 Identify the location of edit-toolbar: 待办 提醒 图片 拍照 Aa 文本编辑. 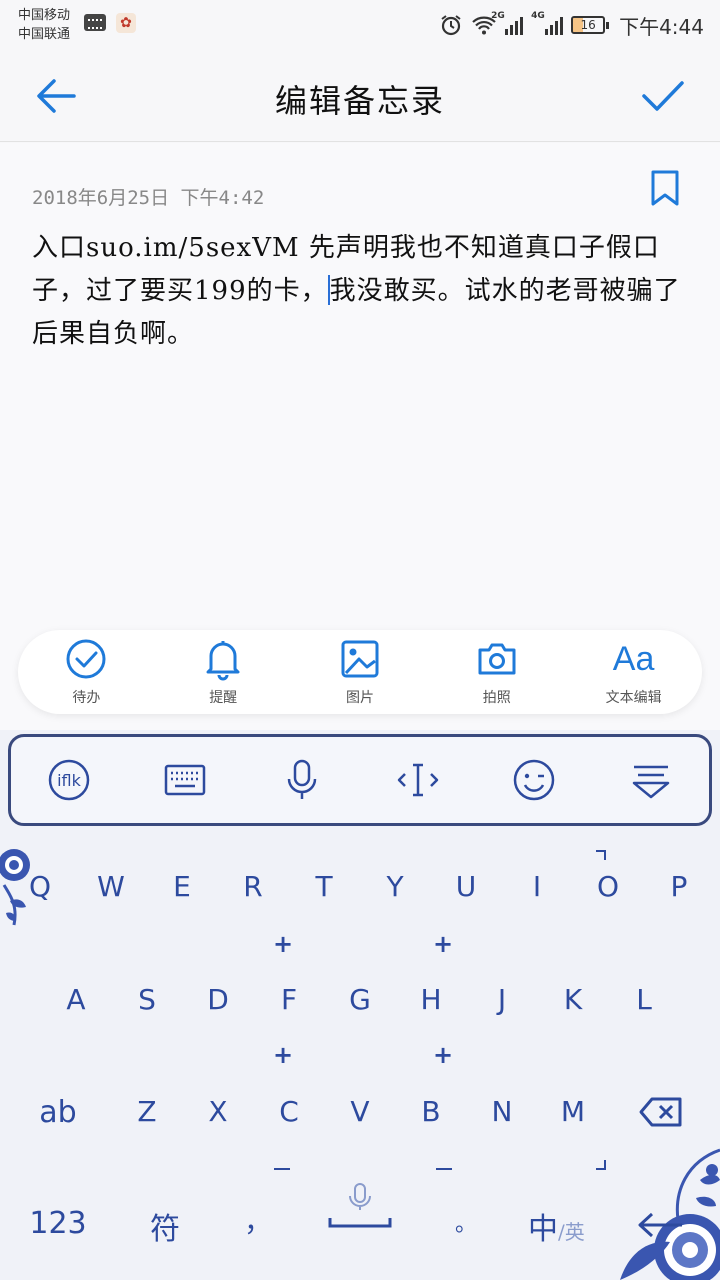
(360, 672).